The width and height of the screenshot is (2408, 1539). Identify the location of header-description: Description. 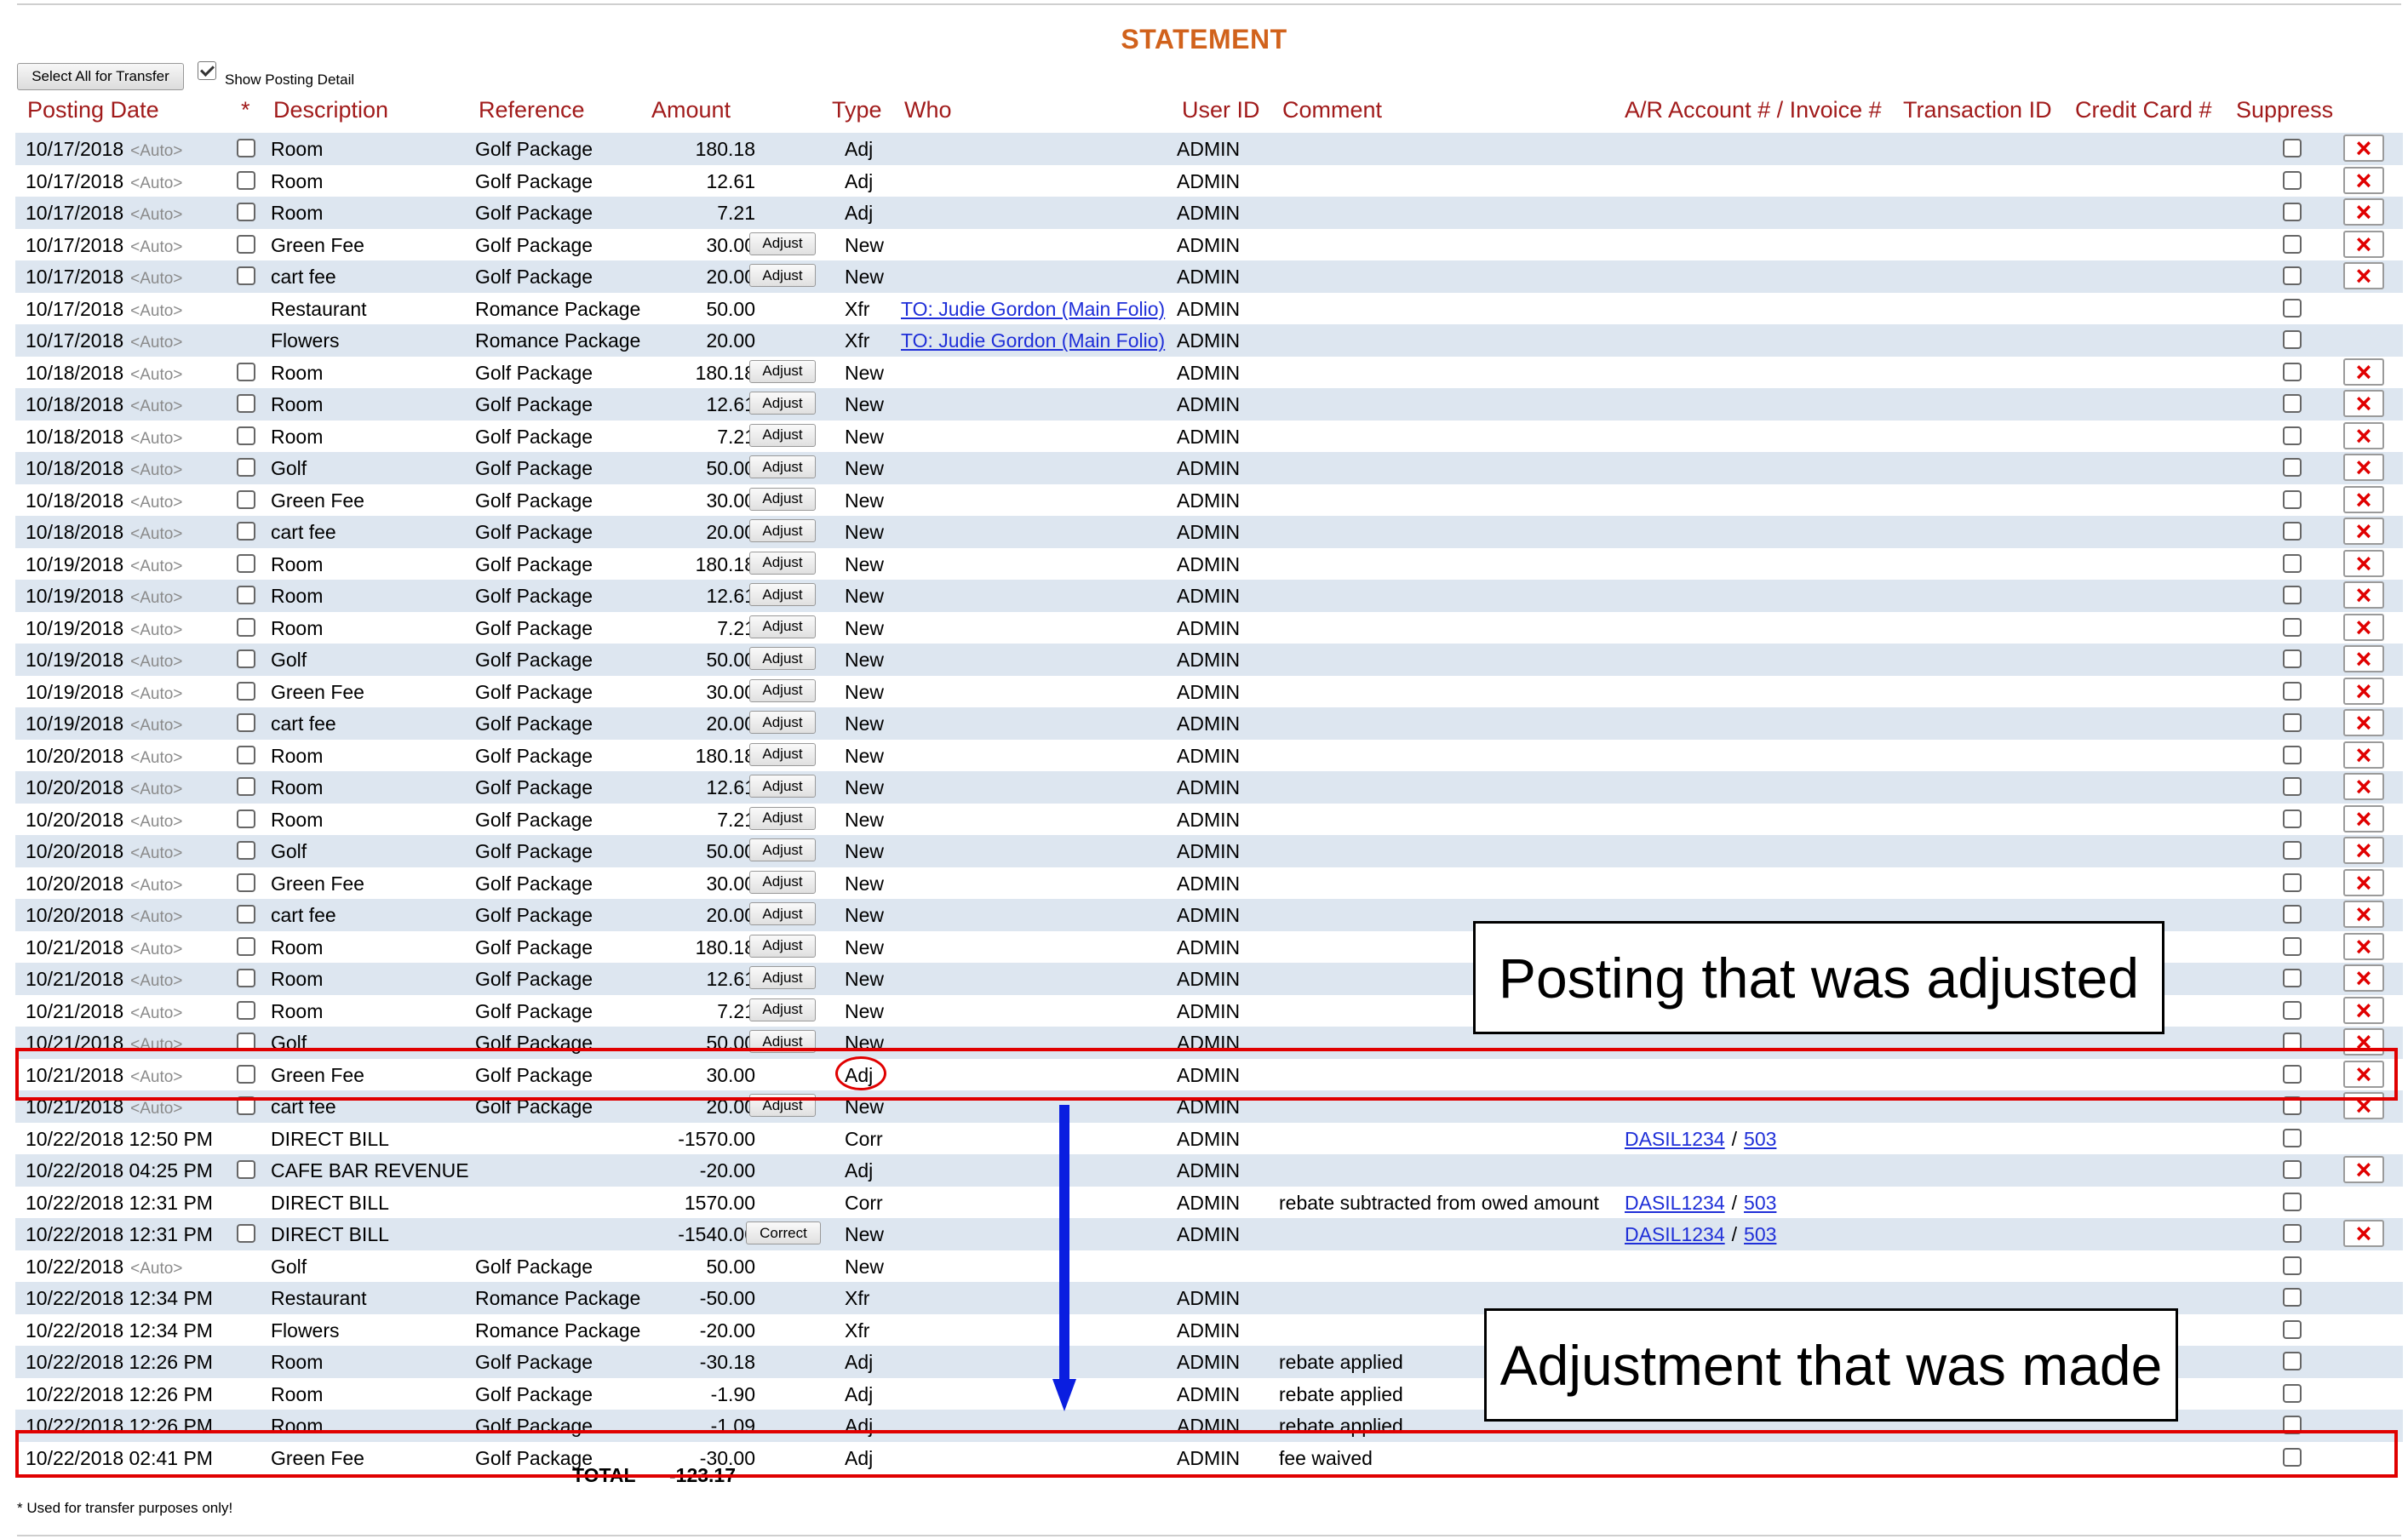
(330, 110).